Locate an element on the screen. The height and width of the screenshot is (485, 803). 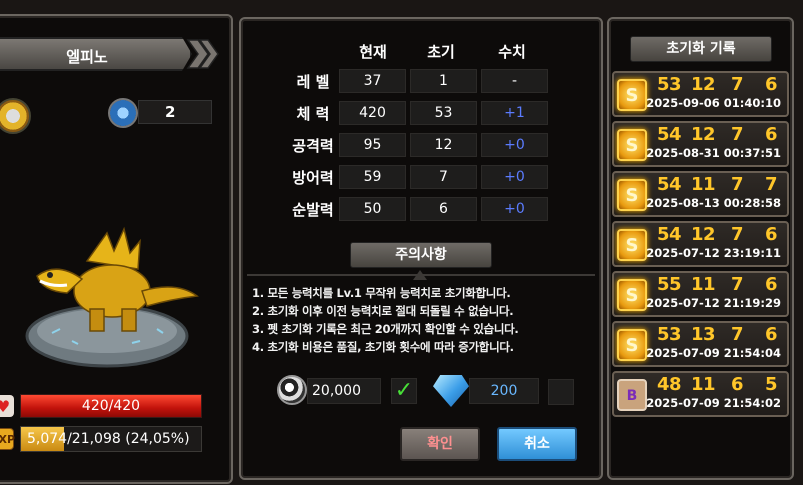
diamond-icon is located at coordinates (451, 391).